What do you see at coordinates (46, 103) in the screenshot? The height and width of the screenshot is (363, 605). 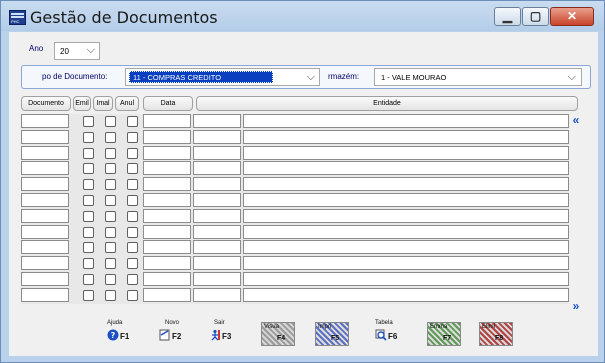 I see `column-header-documento: Documento` at bounding box center [46, 103].